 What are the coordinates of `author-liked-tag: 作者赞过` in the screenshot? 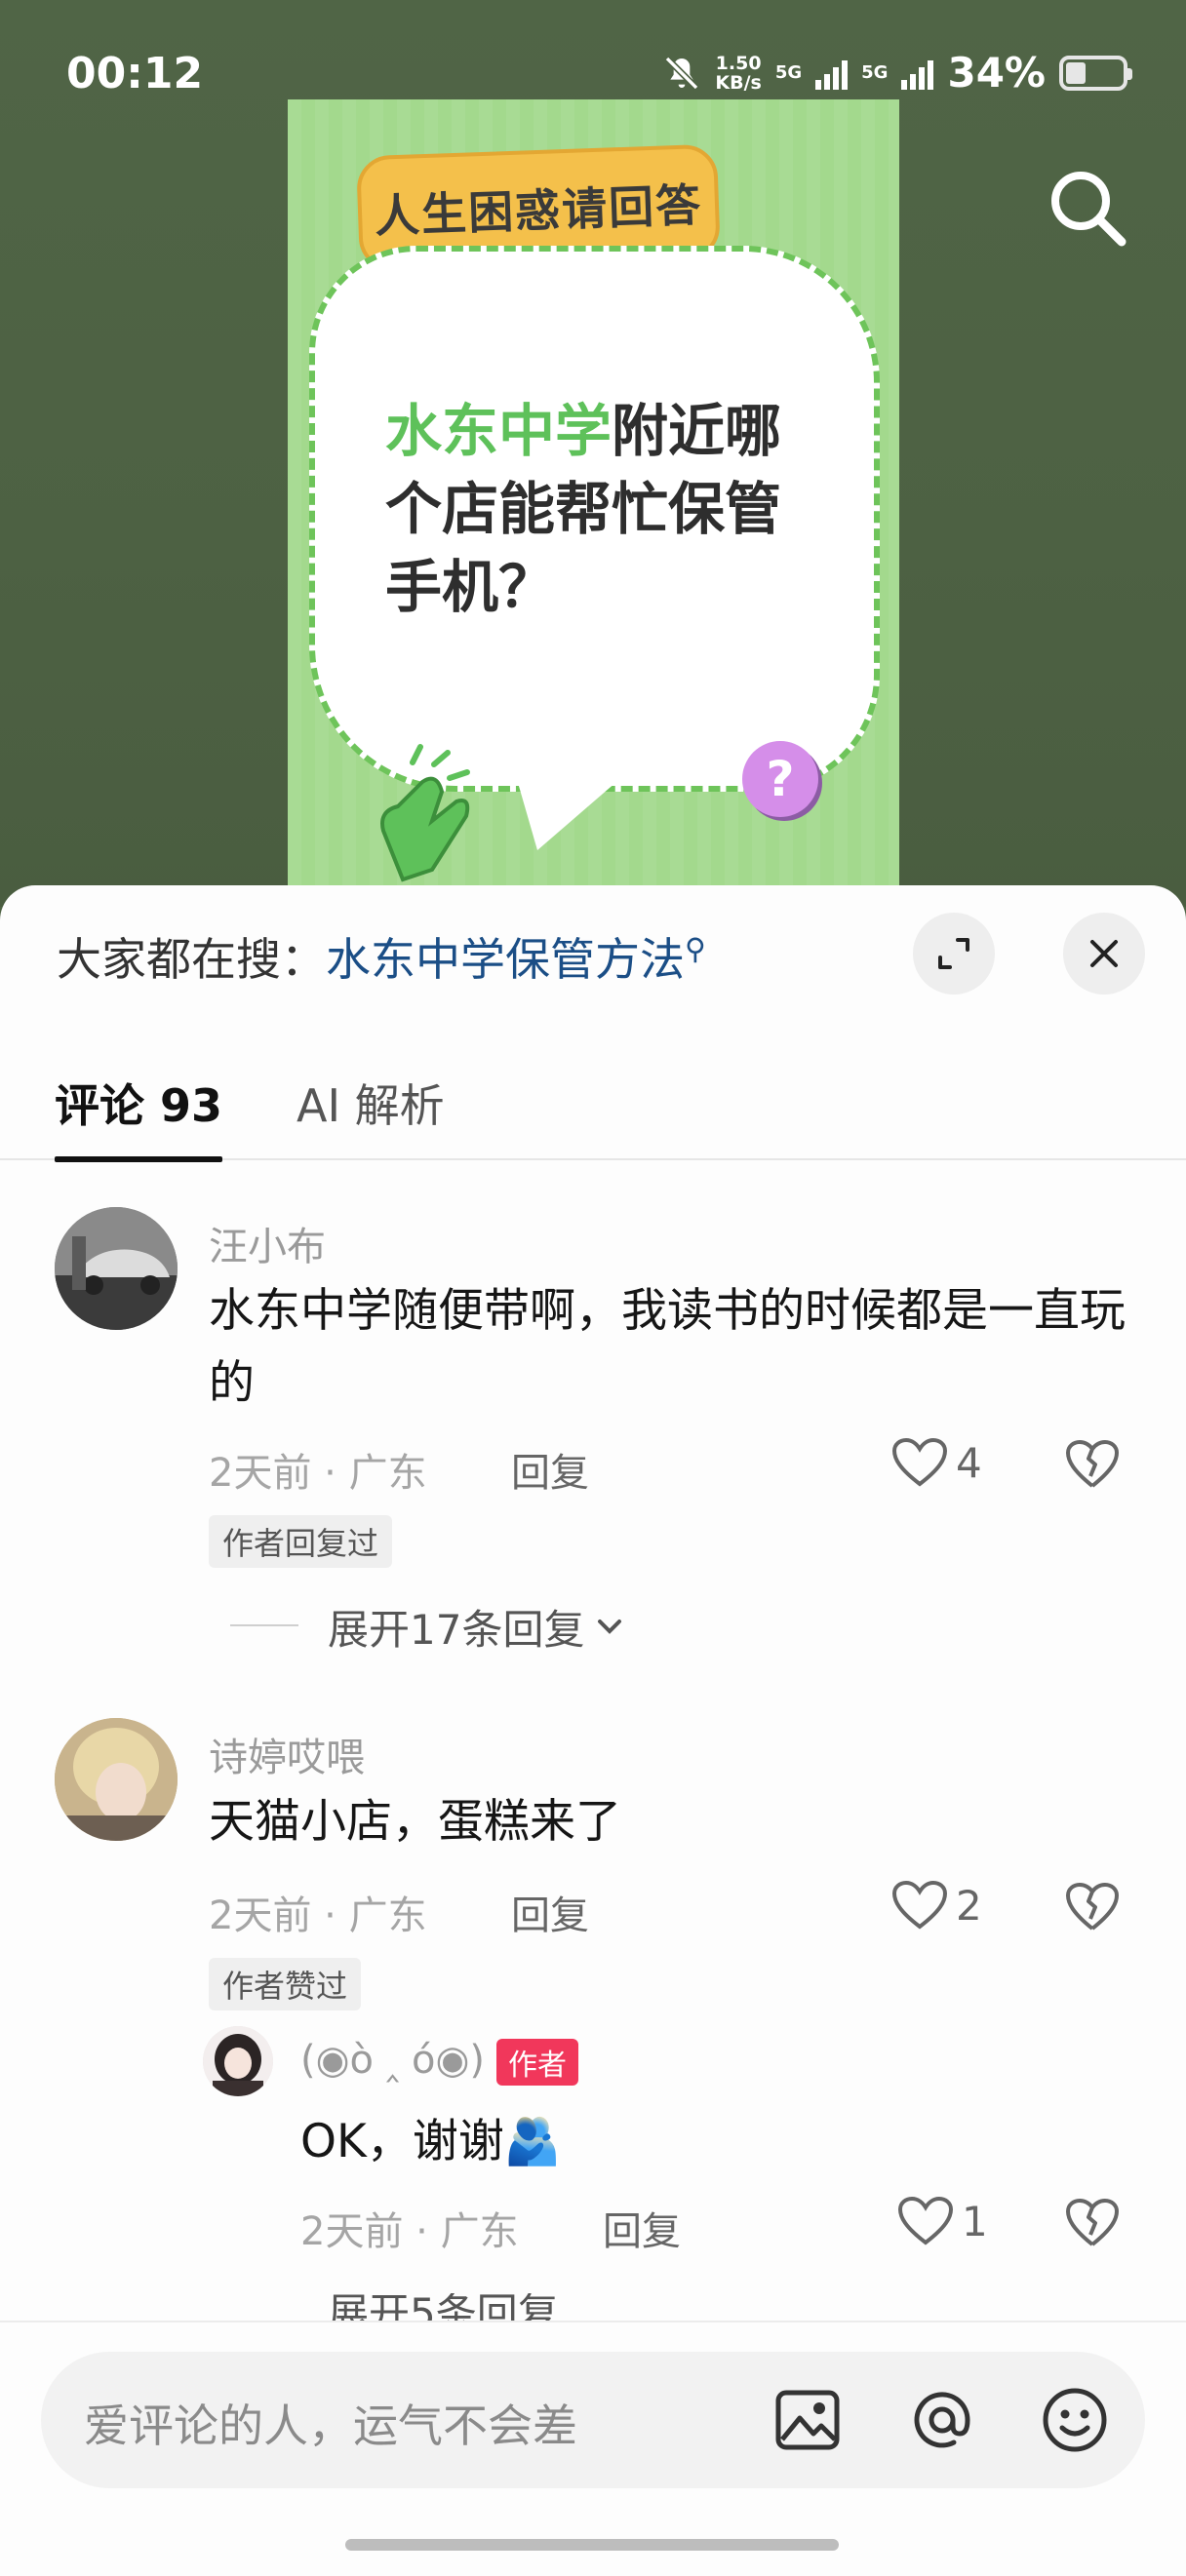 It's located at (285, 1984).